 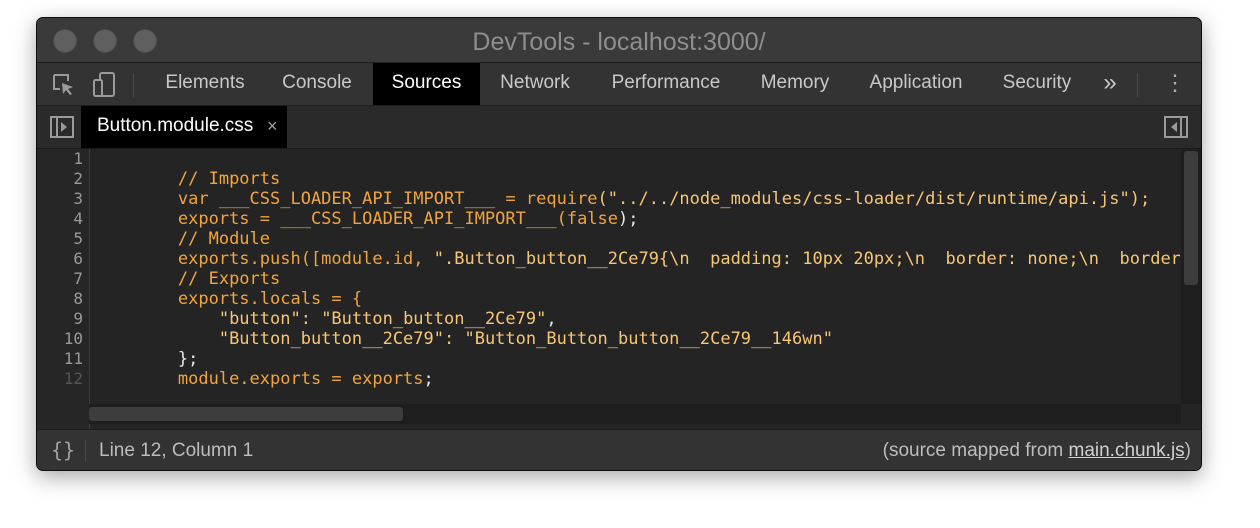 What do you see at coordinates (635, 414) in the screenshot?
I see `horizontal-scrollbar` at bounding box center [635, 414].